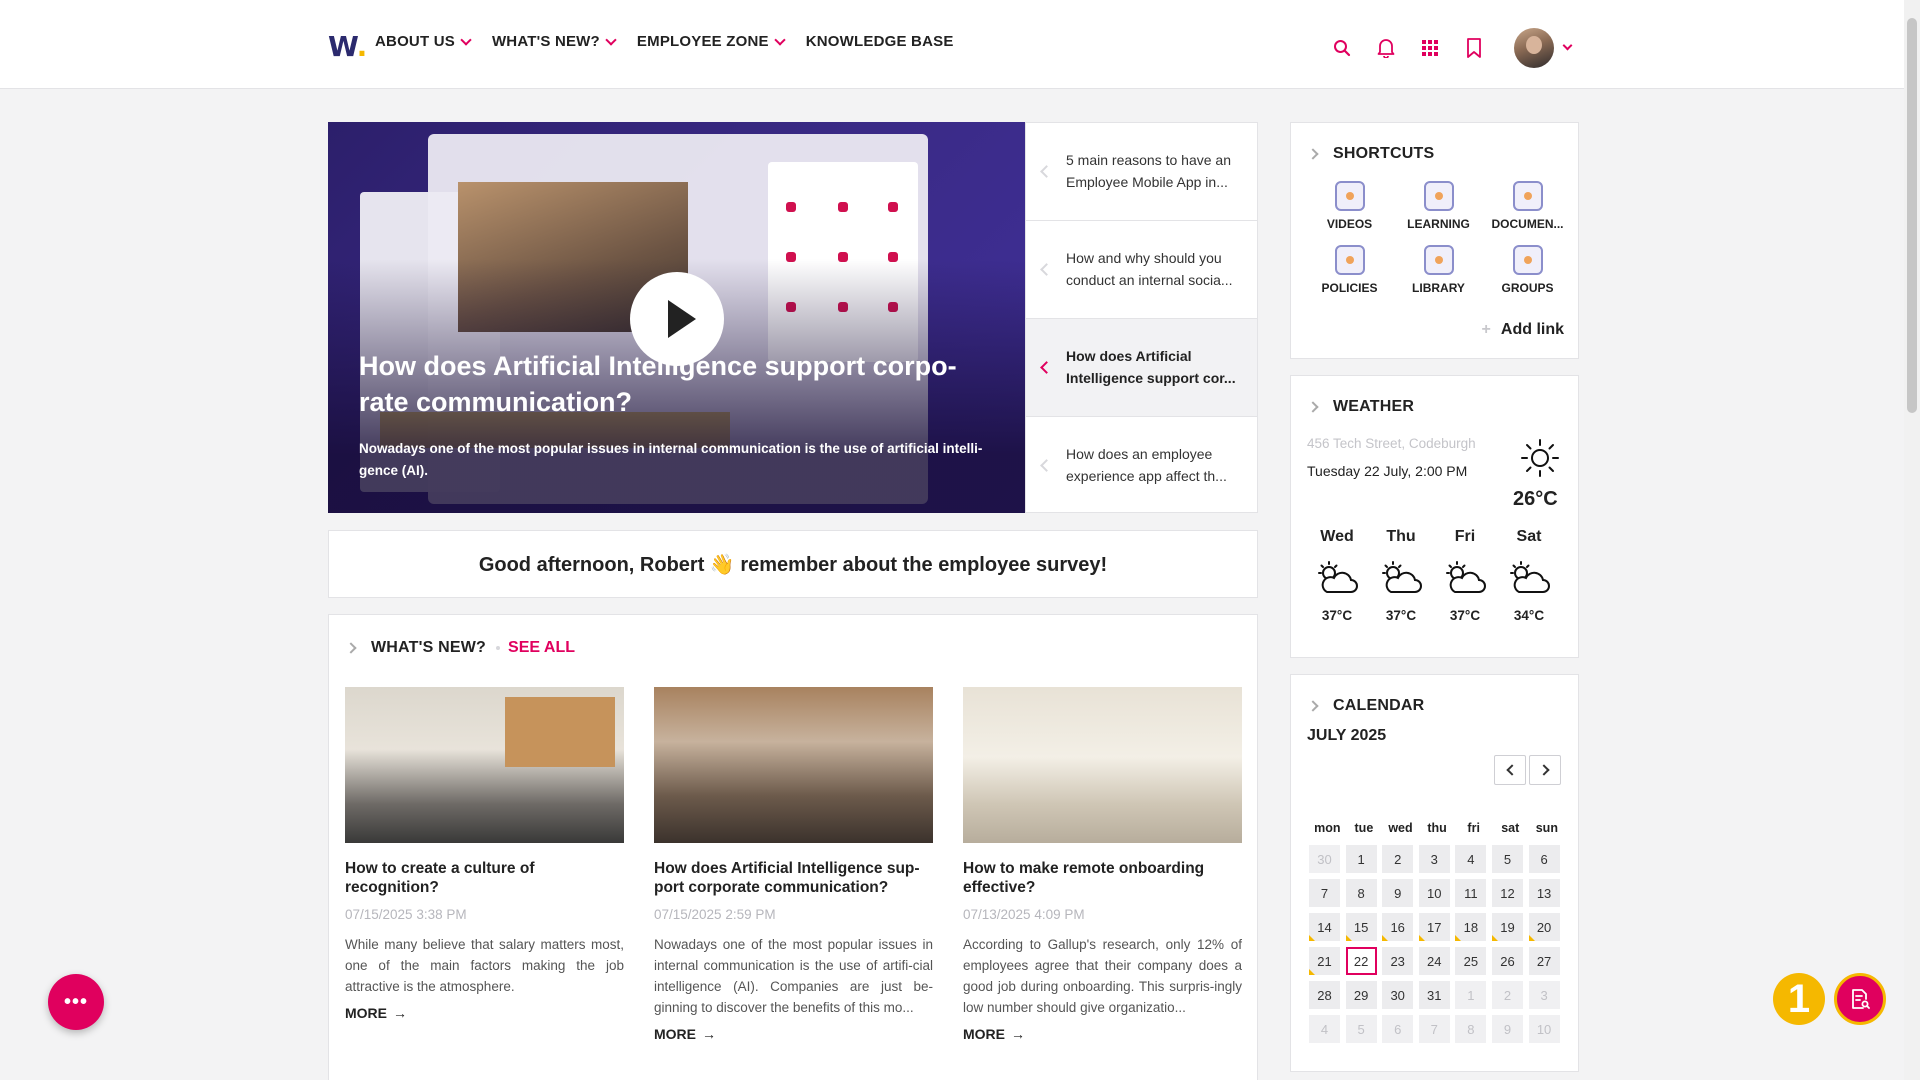 This screenshot has height=1080, width=1920. Describe the element at coordinates (1471, 927) in the screenshot. I see `calendar-day: 18` at that location.